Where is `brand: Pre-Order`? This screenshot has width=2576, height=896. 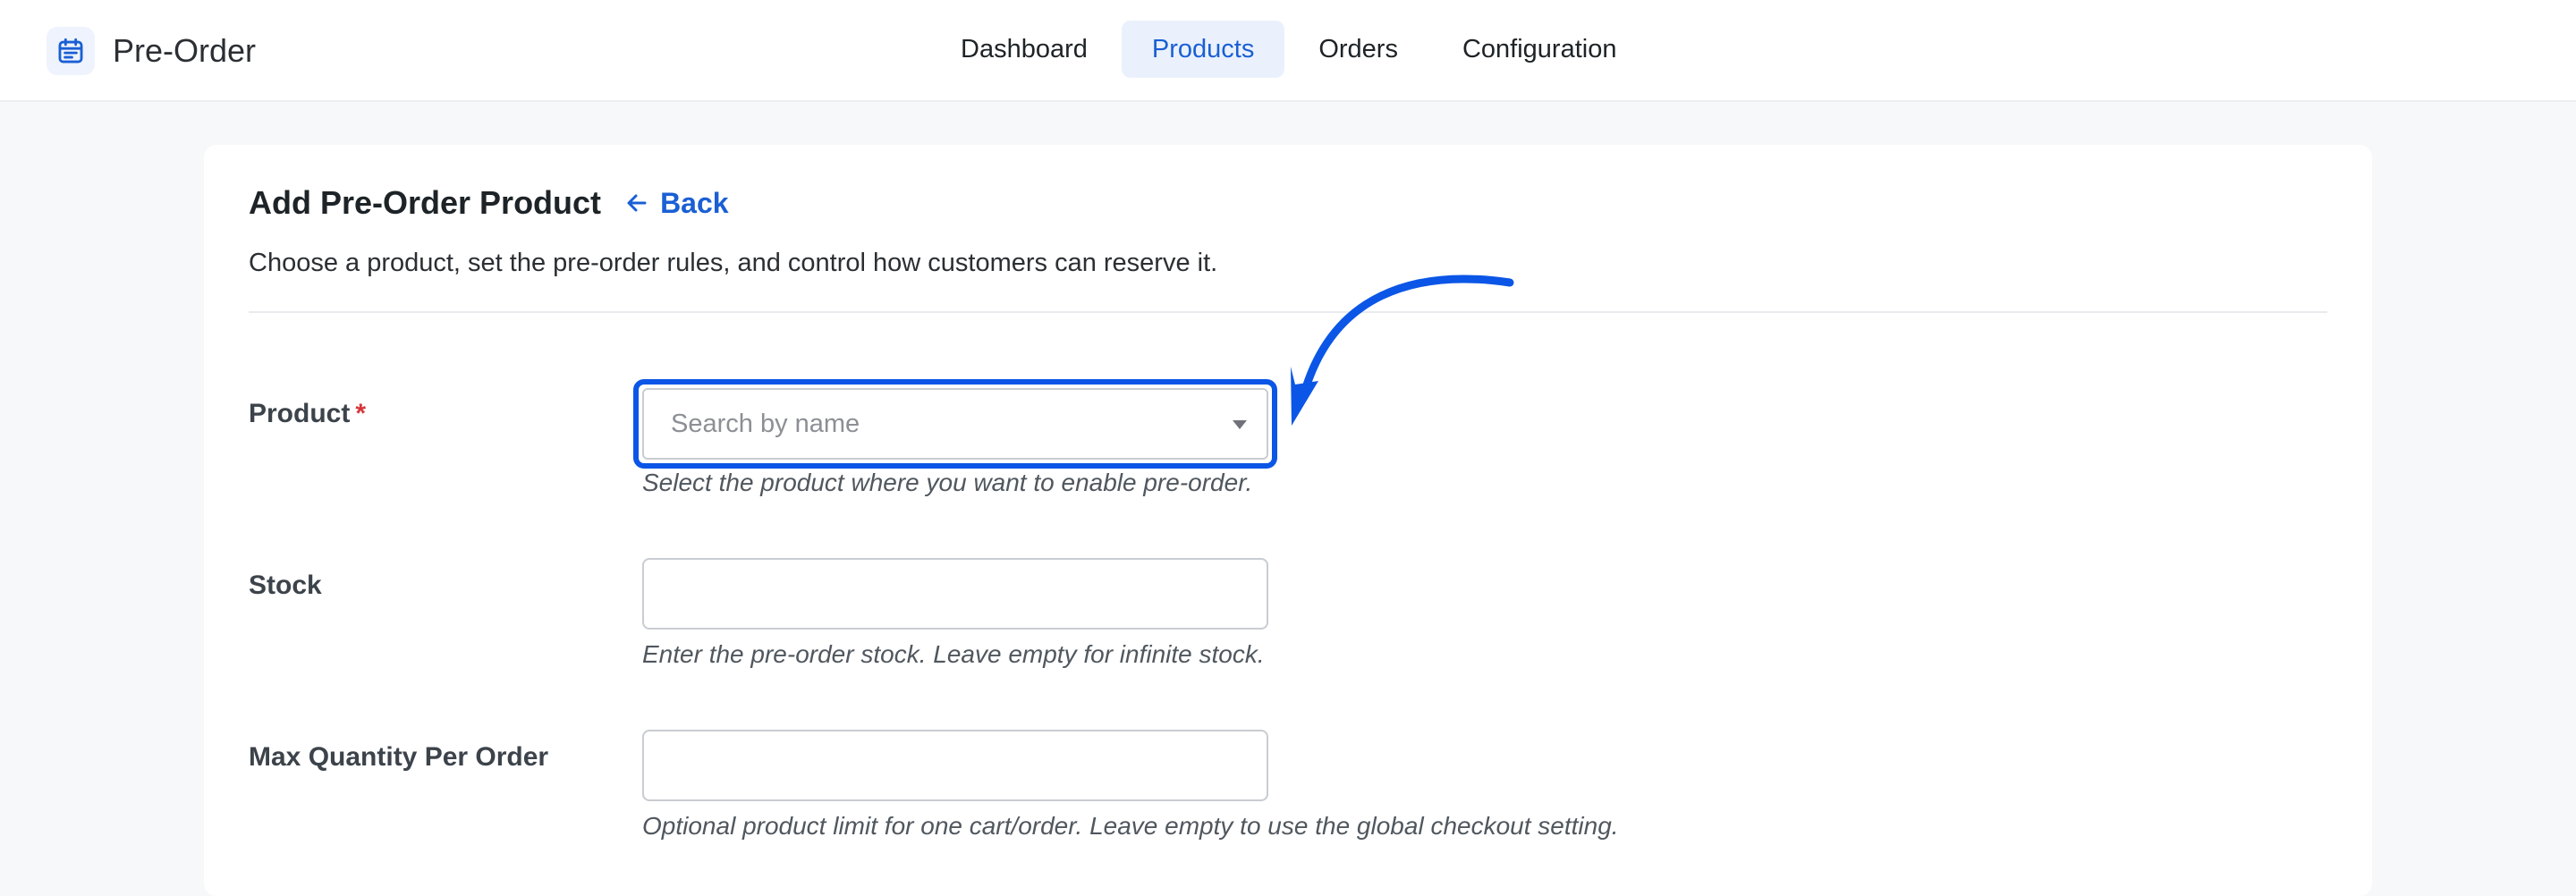 brand: Pre-Order is located at coordinates (151, 51).